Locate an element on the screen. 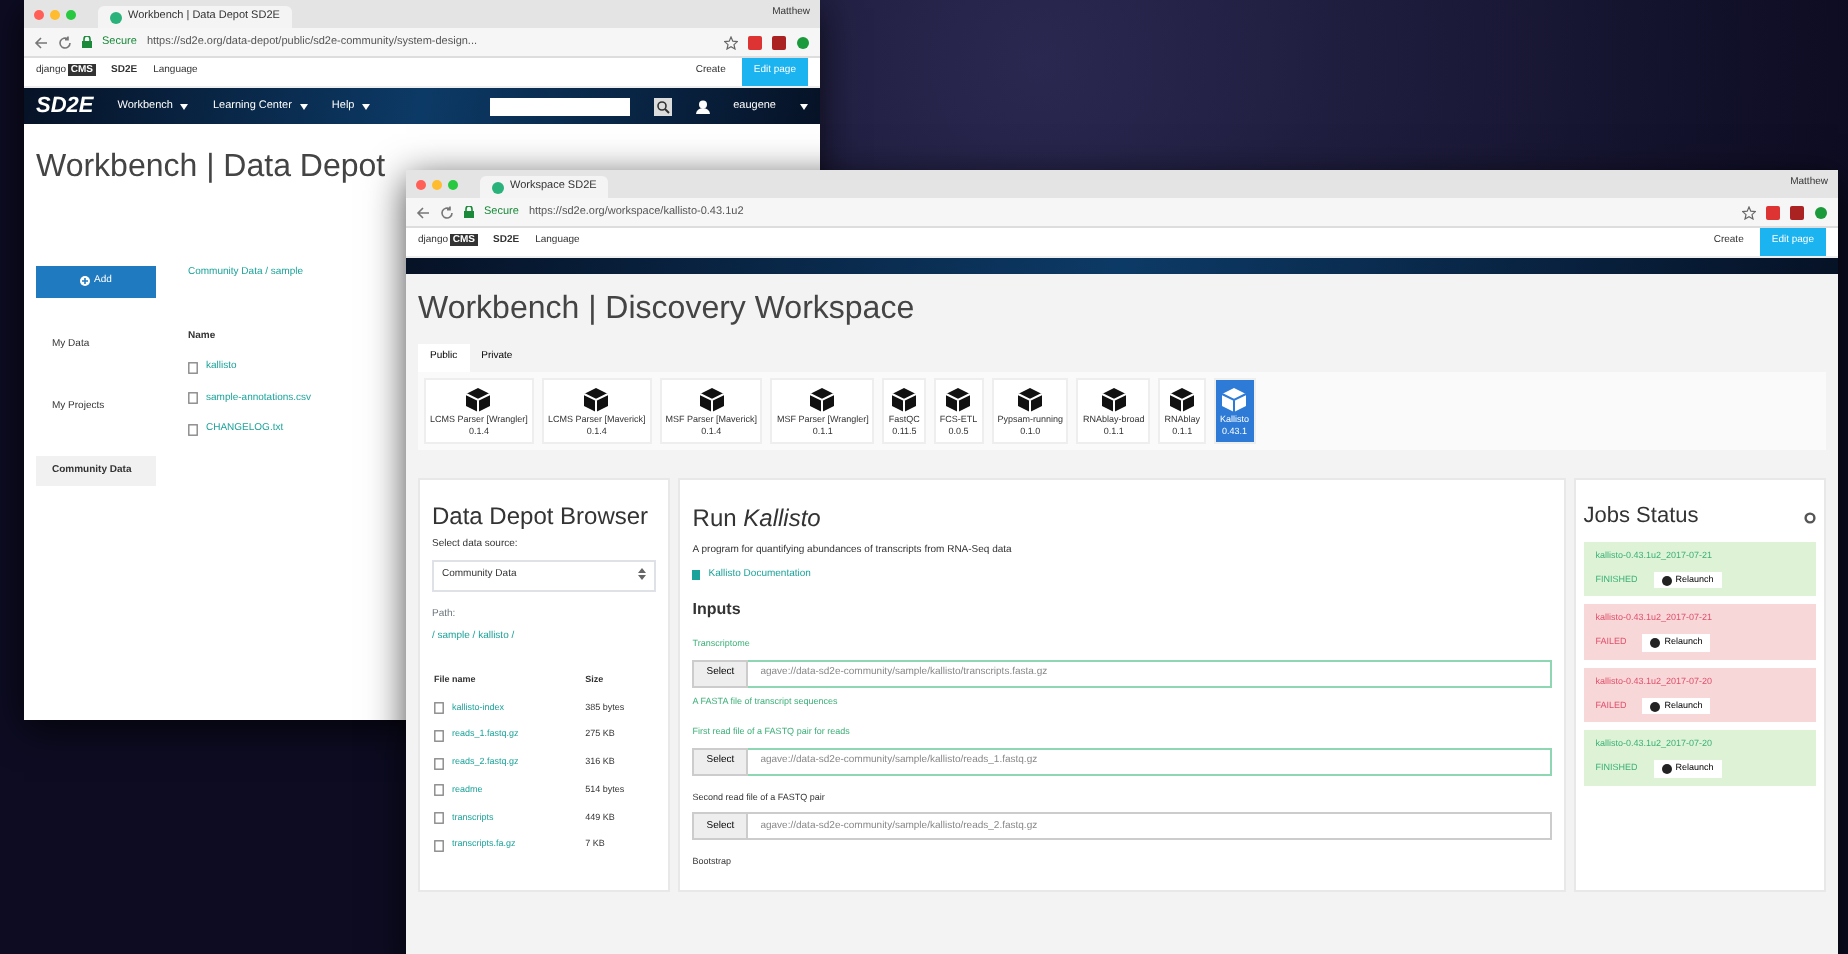  plus-icon is located at coordinates (85, 281).